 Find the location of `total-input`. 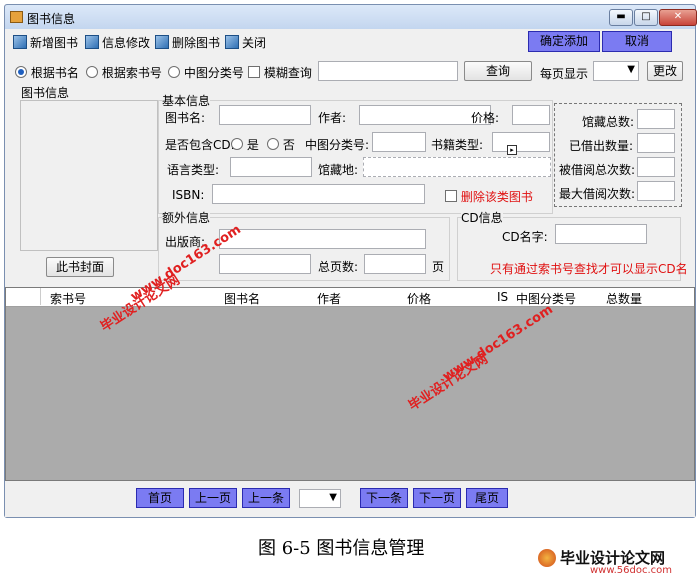

total-input is located at coordinates (656, 119).